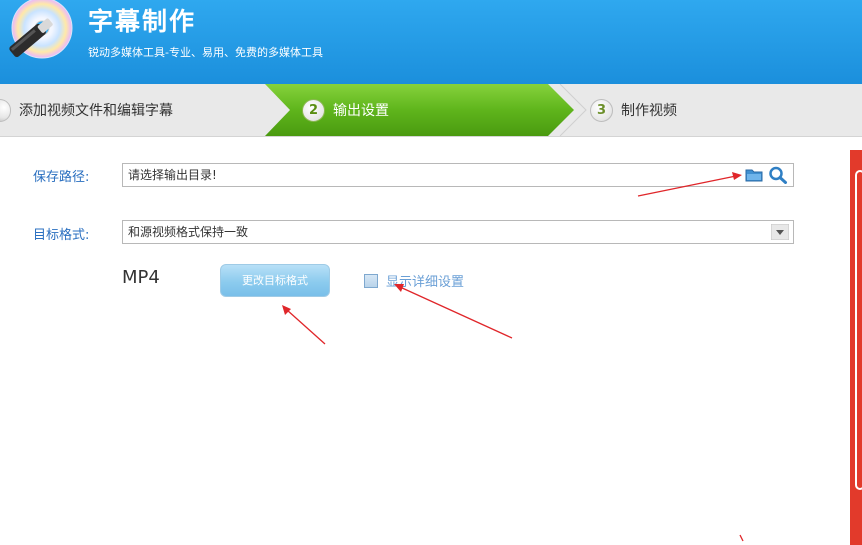  Describe the element at coordinates (649, 111) in the screenshot. I see `step-3-label: 制作视频` at that location.